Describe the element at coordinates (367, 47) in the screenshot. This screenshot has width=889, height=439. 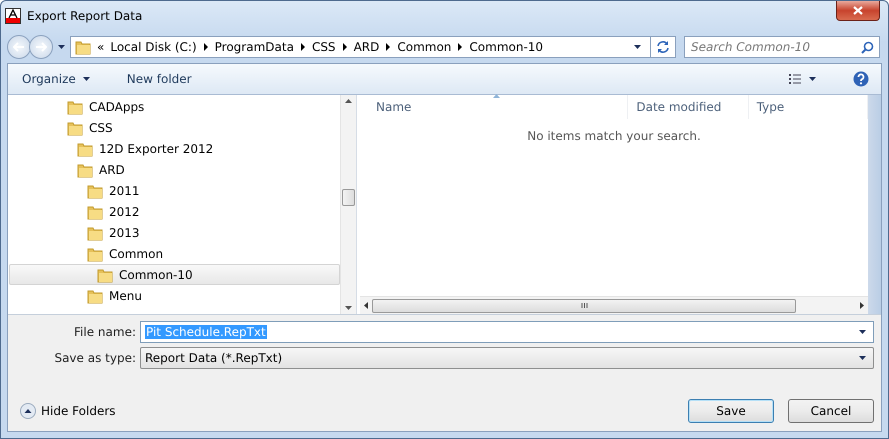
I see `breadcrumb: ARD` at that location.